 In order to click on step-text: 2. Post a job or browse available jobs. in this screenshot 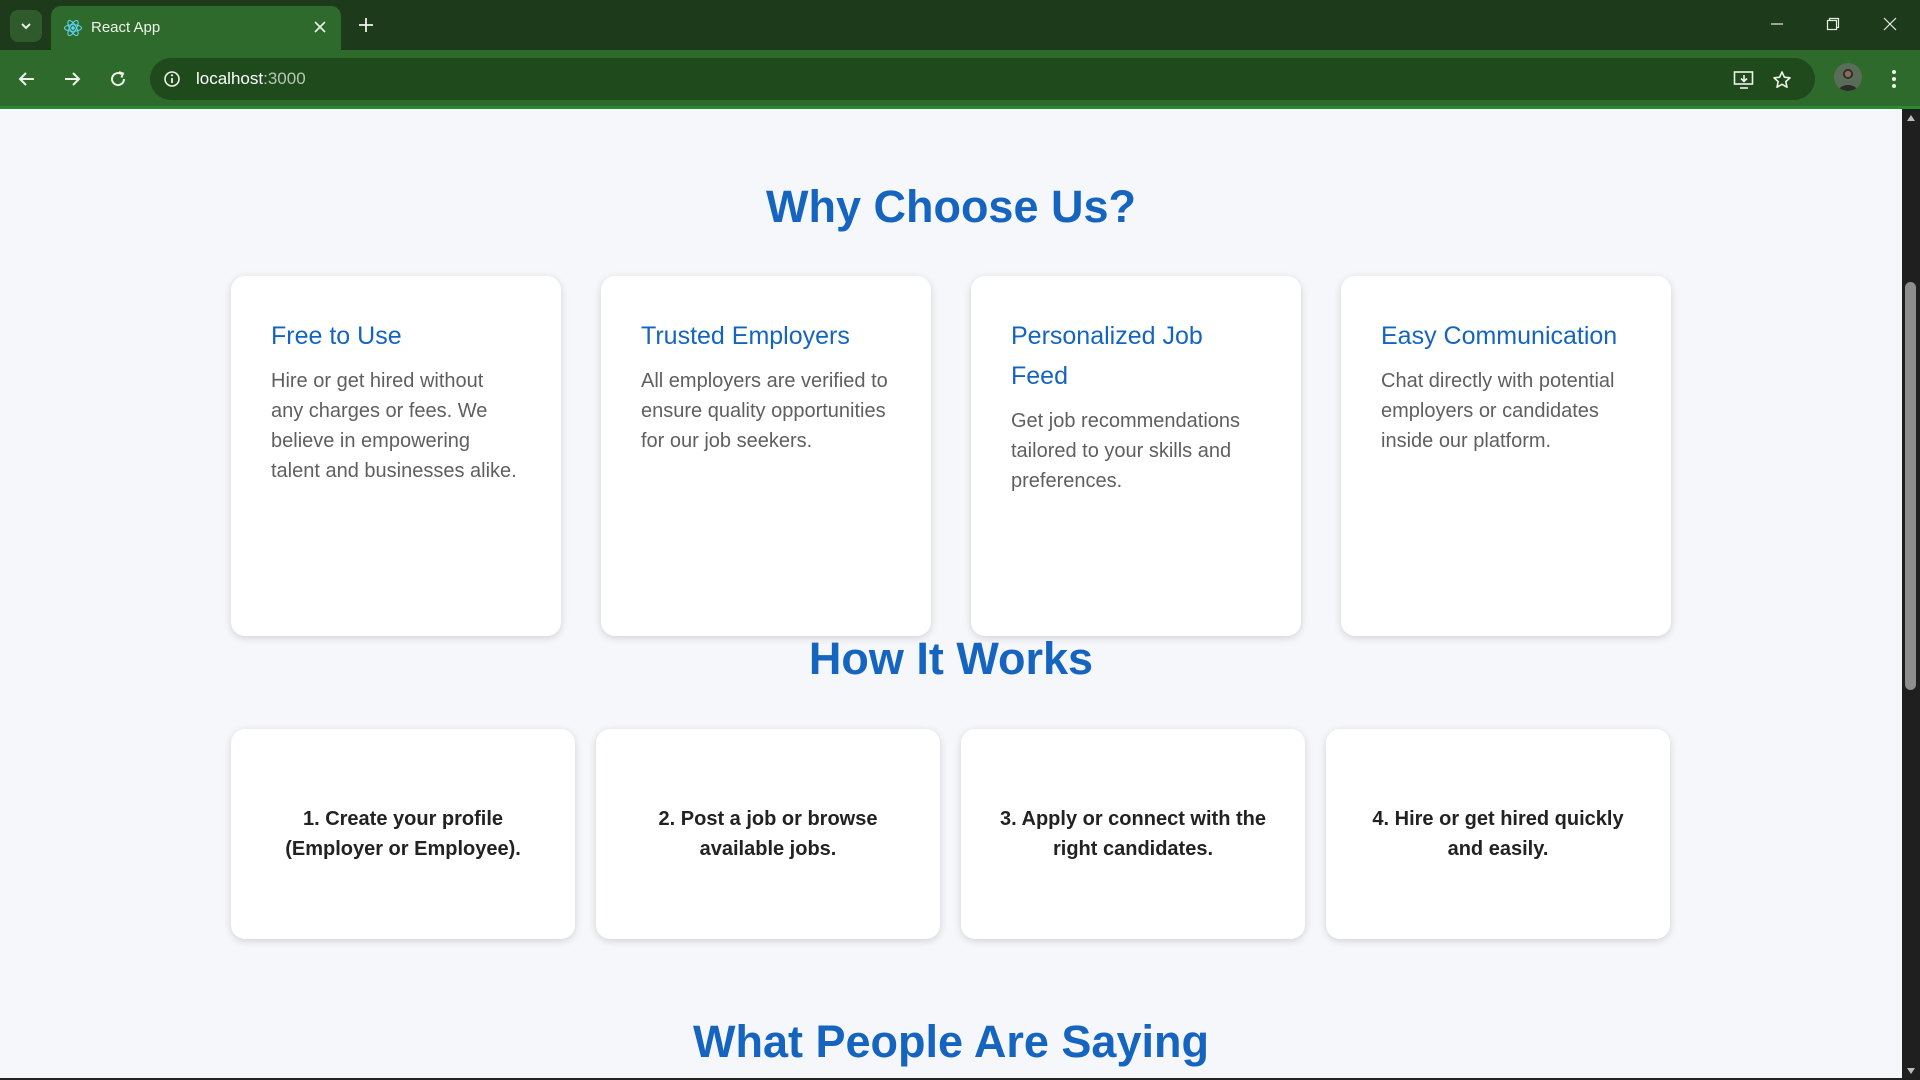, I will do `click(768, 834)`.